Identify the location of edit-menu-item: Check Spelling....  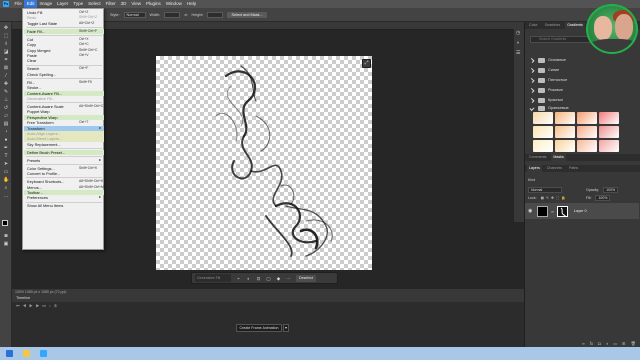
(64, 74).